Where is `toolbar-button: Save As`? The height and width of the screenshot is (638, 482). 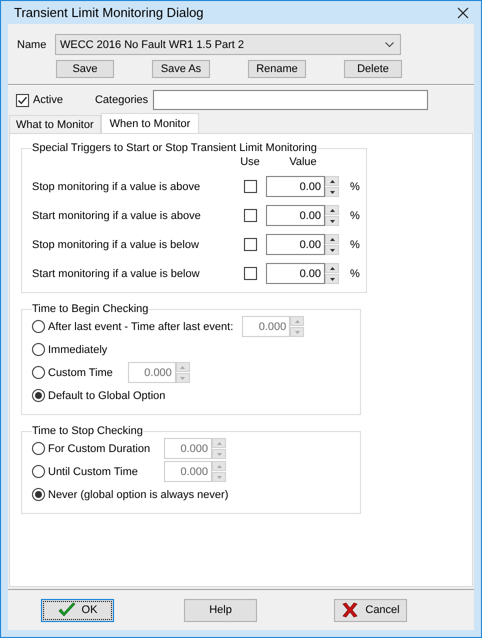 toolbar-button: Save As is located at coordinates (181, 69).